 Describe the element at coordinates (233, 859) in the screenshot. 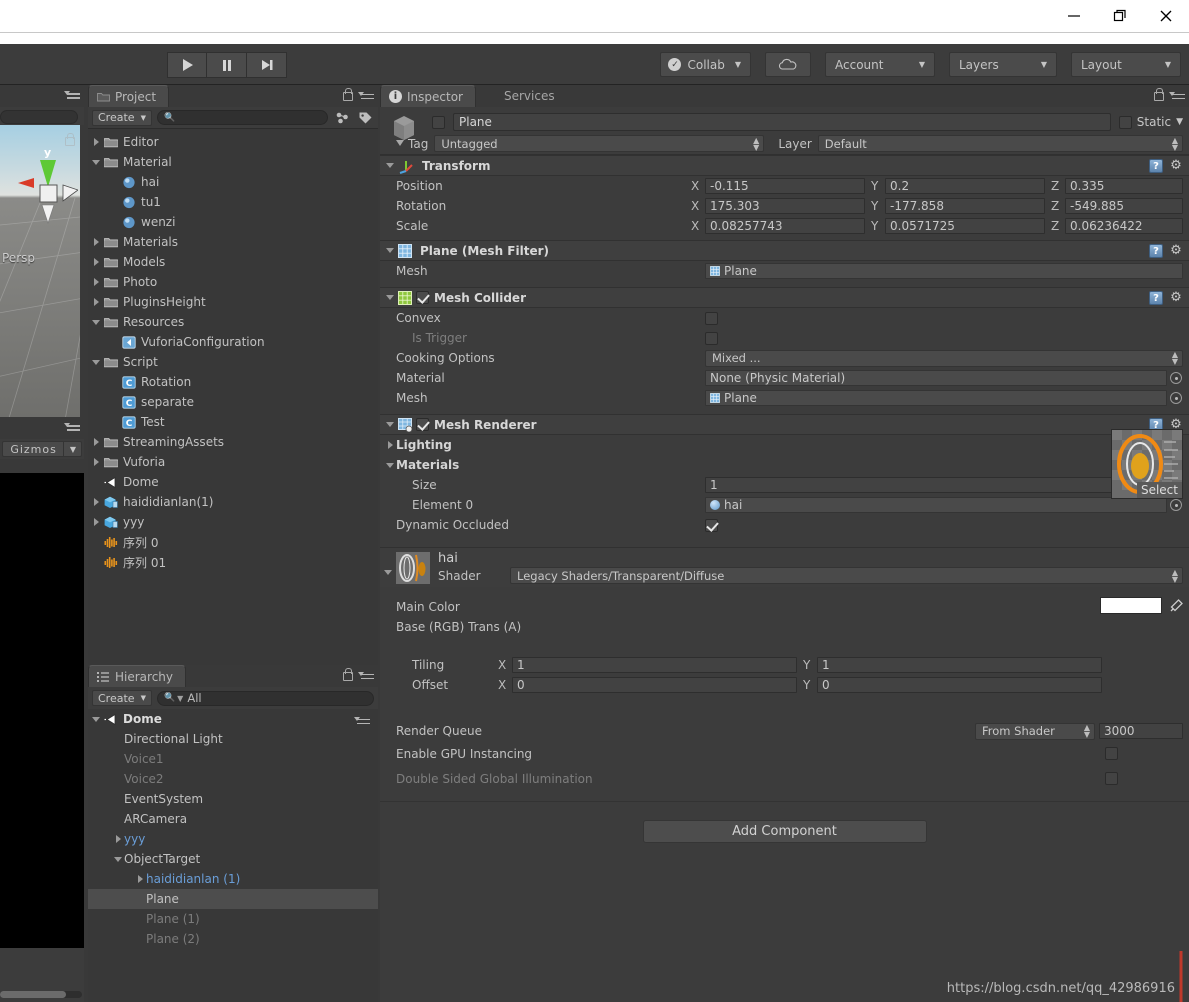

I see `hierarchy-item: ObjectTarget` at that location.